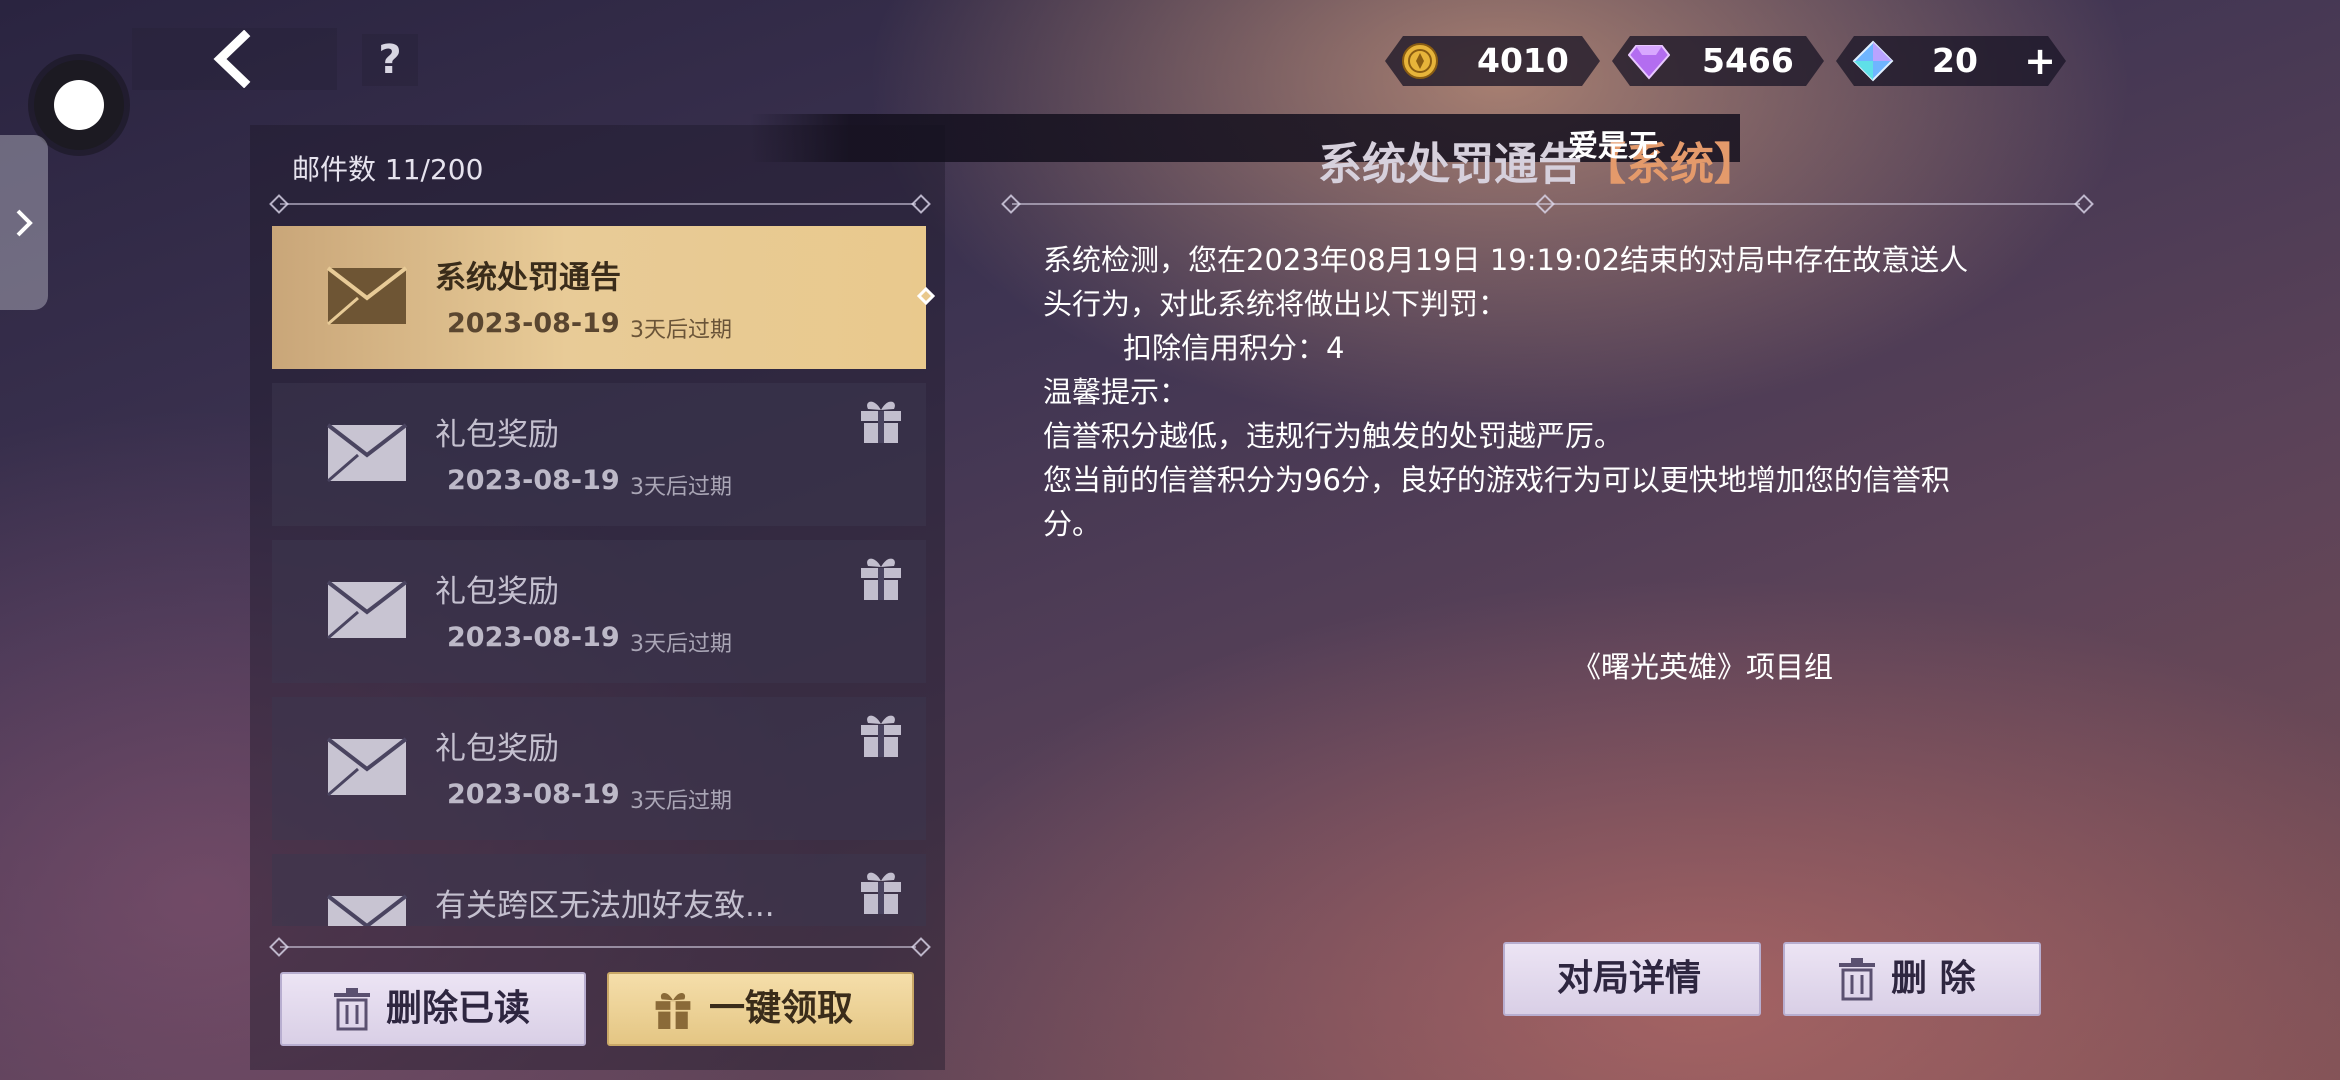 This screenshot has width=2340, height=1080. What do you see at coordinates (1649, 61) in the screenshot?
I see `purple-gem-icon` at bounding box center [1649, 61].